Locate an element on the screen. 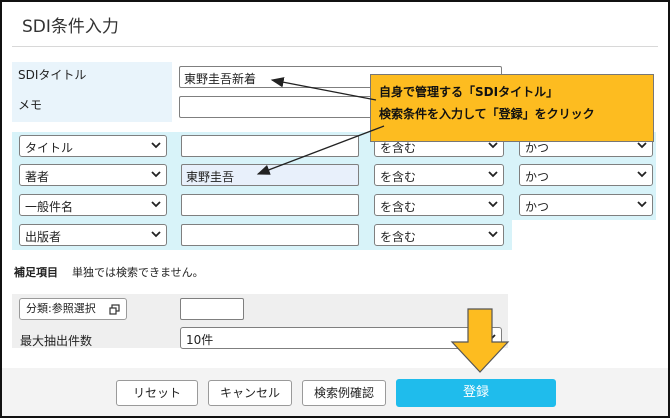 The height and width of the screenshot is (418, 670). arrow-to-author-input is located at coordinates (320, 150).